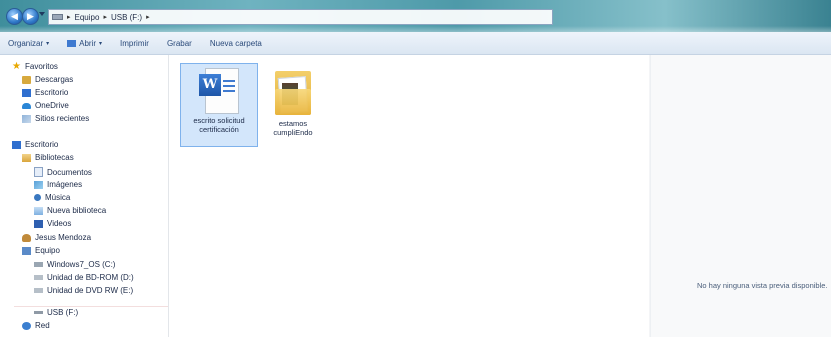 Image resolution: width=831 pixels, height=337 pixels. Describe the element at coordinates (26, 79) in the screenshot. I see `downloads-folder-icon` at that location.